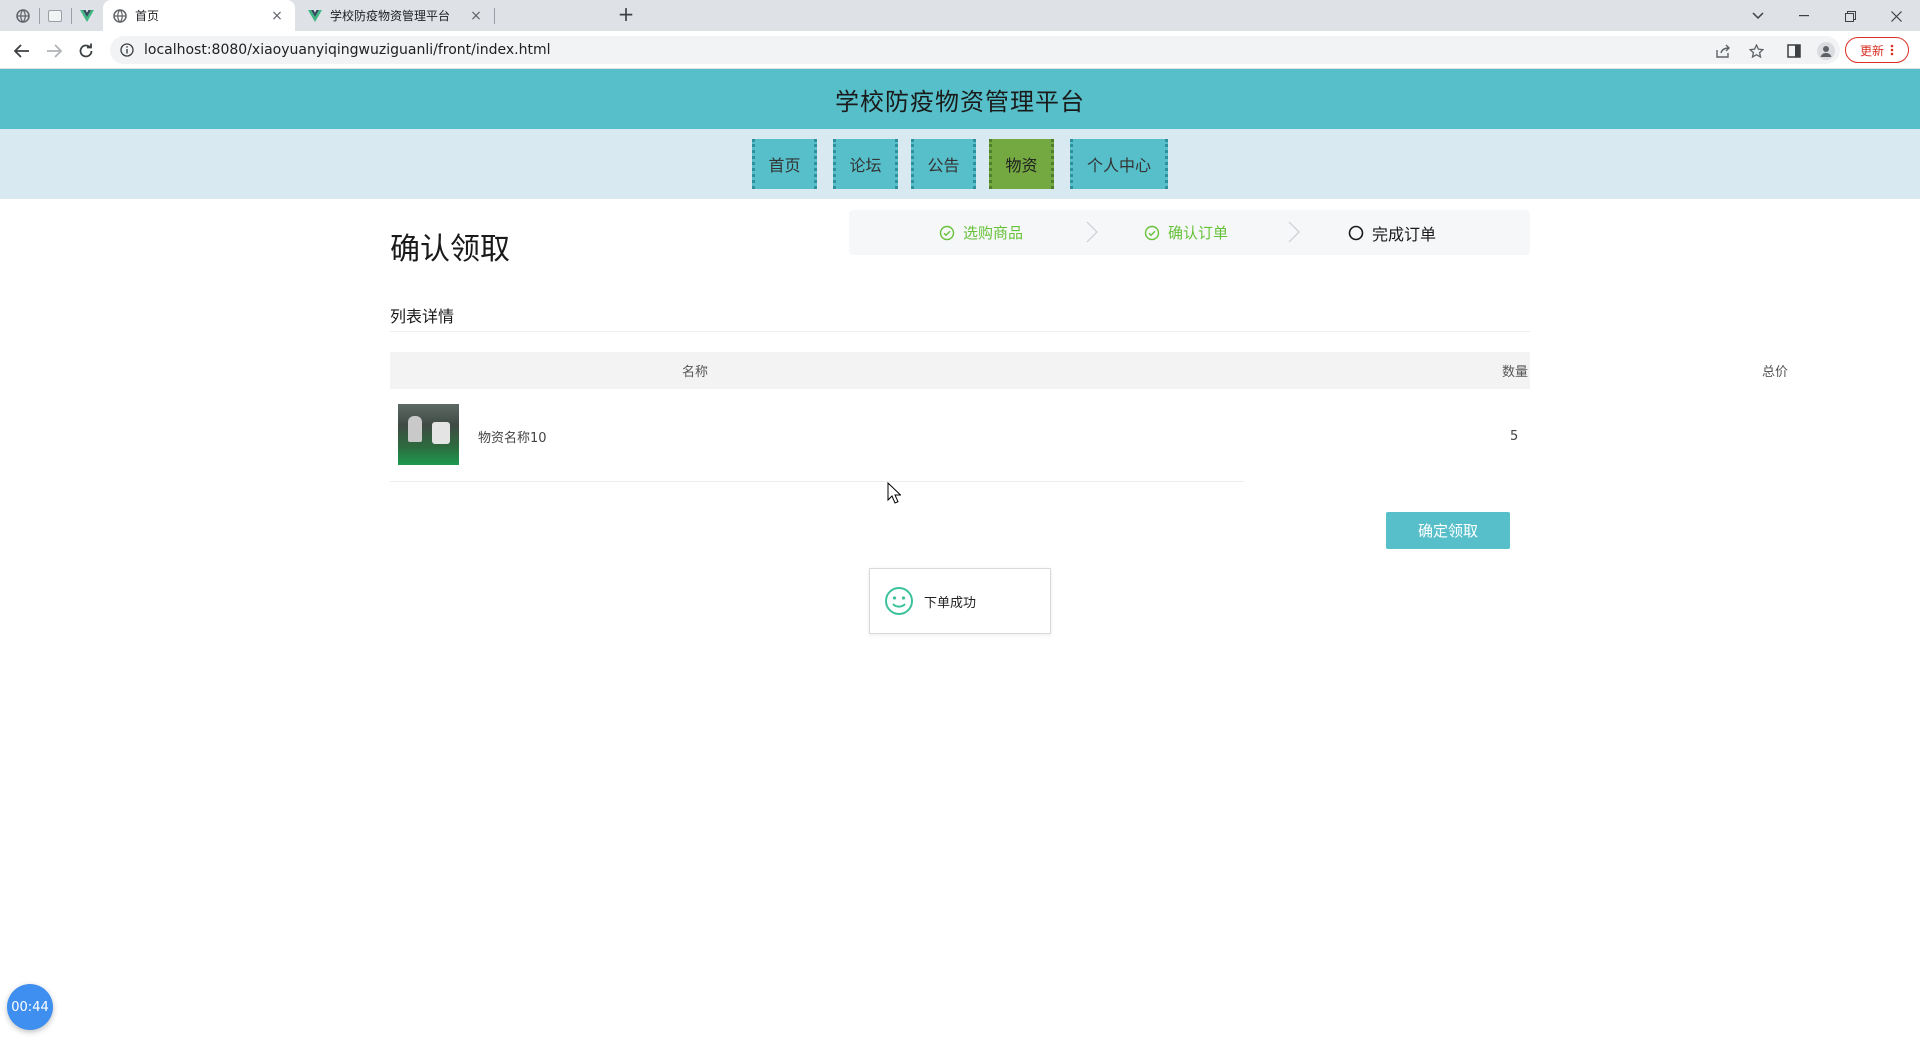  I want to click on order-steps: 选购商品 确认订单 完成订单, so click(1189, 232).